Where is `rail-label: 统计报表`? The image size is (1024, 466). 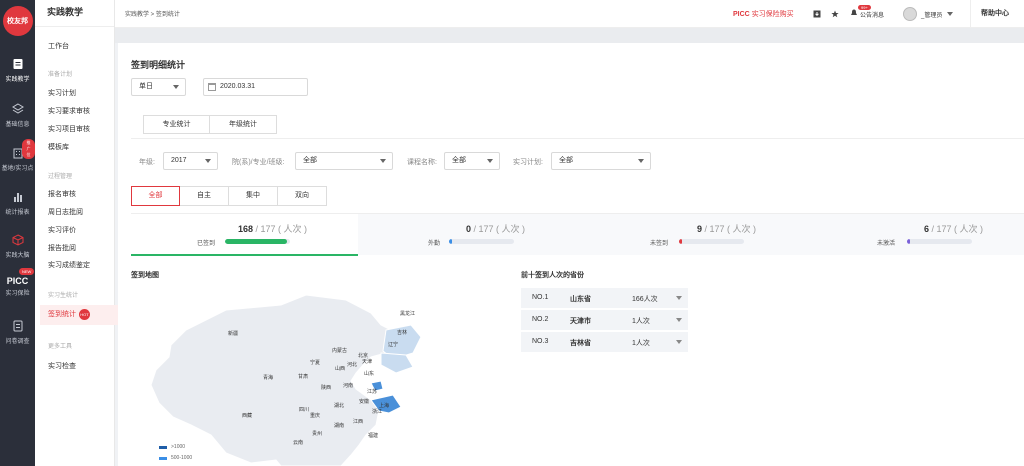 rail-label: 统计报表 is located at coordinates (17, 213).